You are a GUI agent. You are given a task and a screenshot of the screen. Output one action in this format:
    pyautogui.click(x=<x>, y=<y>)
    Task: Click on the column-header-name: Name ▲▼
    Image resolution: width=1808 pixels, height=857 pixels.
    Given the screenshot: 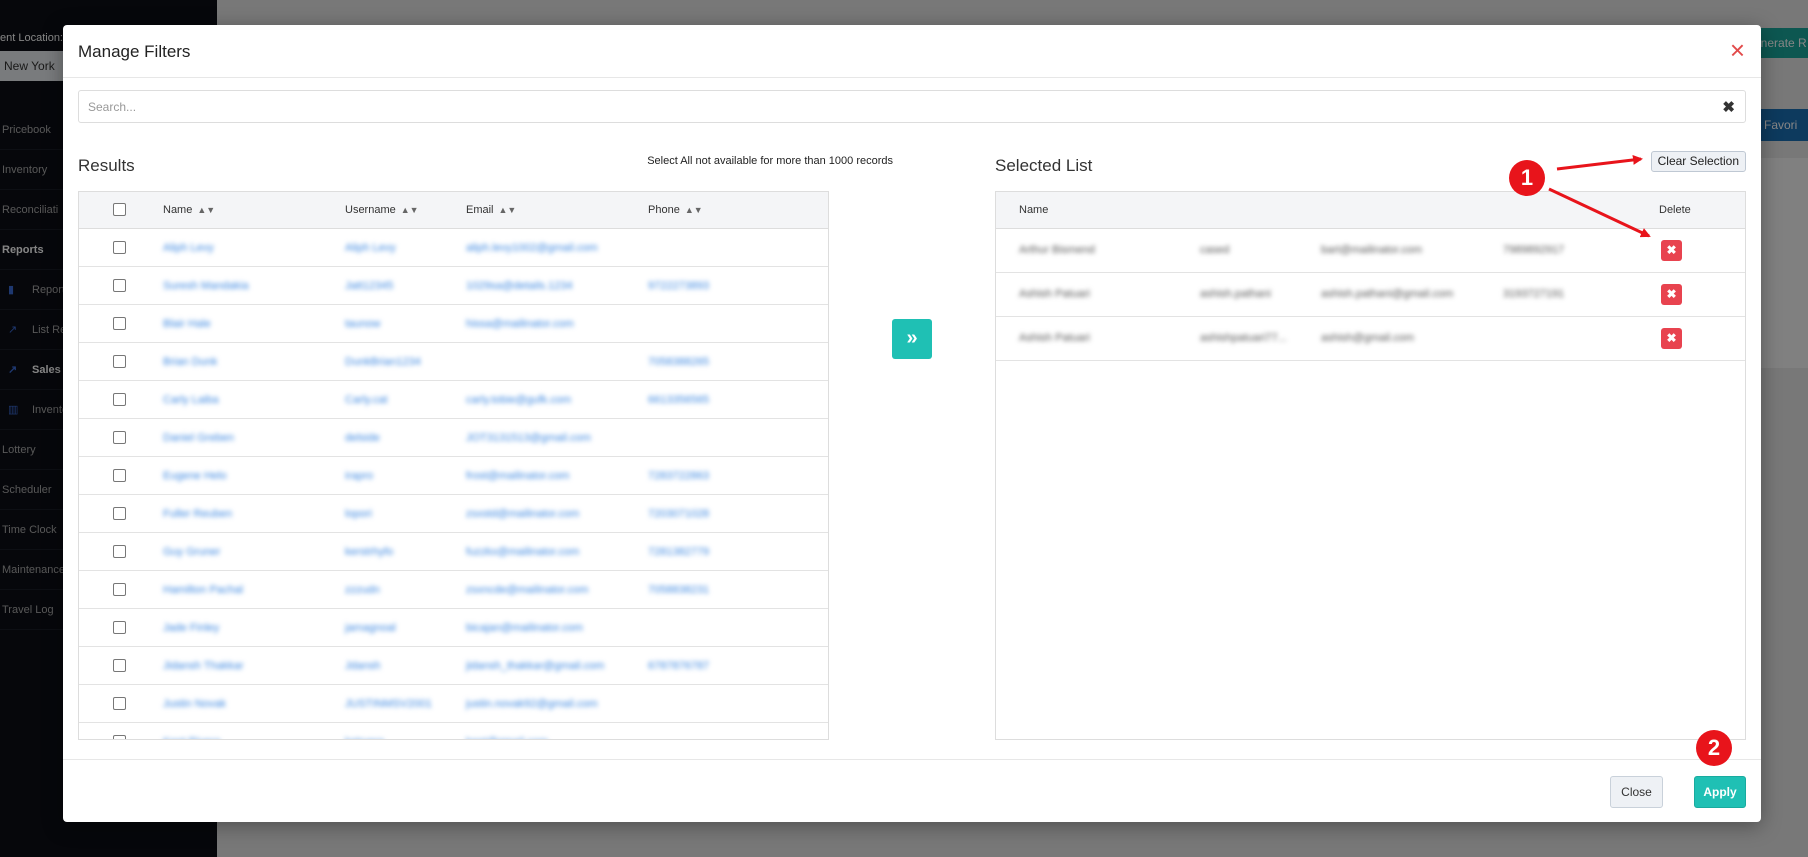 What is the action you would take?
    pyautogui.click(x=189, y=210)
    